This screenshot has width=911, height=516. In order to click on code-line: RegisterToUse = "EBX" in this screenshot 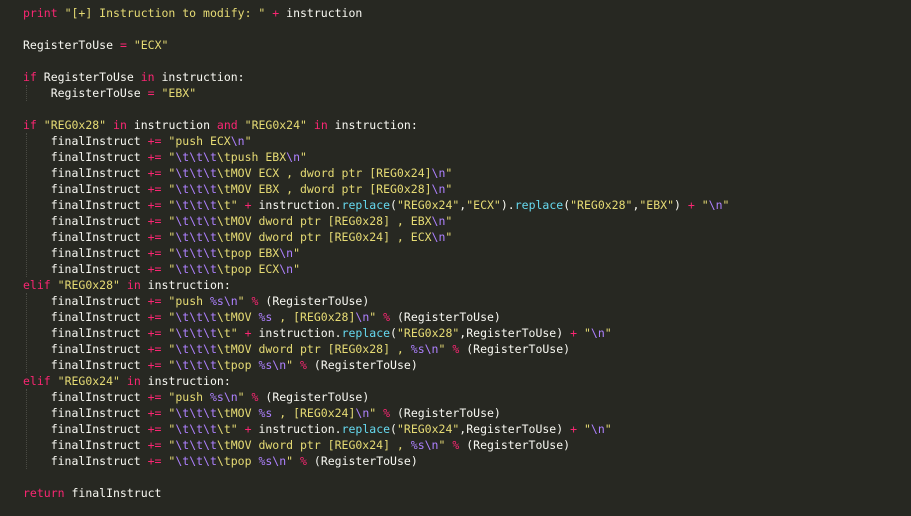, I will do `click(109, 93)`.